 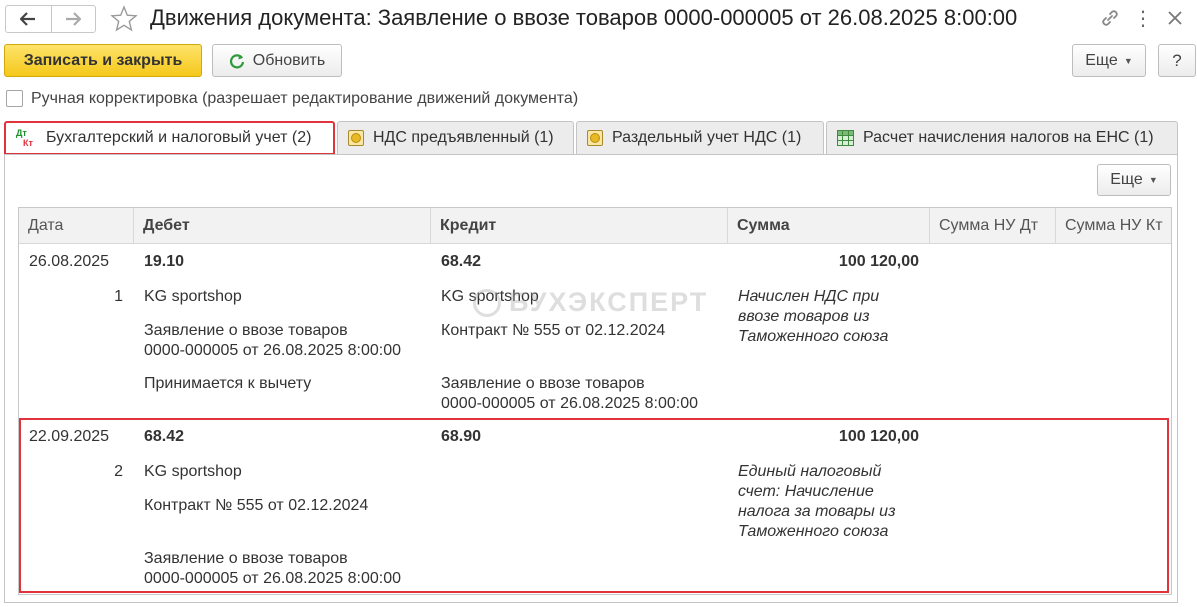 What do you see at coordinates (103, 60) in the screenshot?
I see `save-and-close-button: Записать и закрыть` at bounding box center [103, 60].